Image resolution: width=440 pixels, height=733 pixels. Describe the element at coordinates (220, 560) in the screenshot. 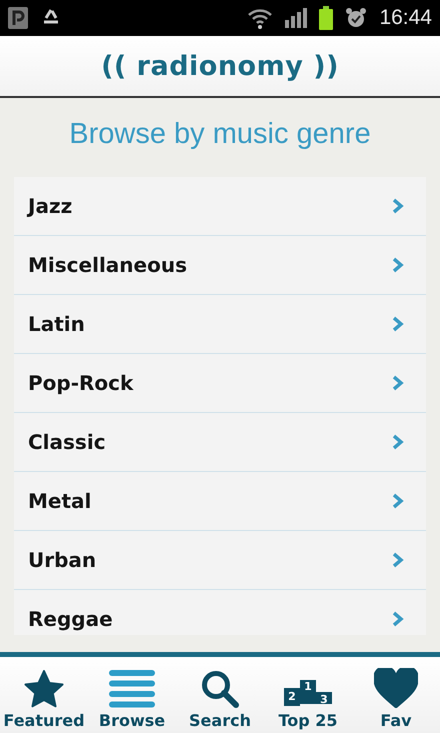

I see `genre-row: Urban` at that location.